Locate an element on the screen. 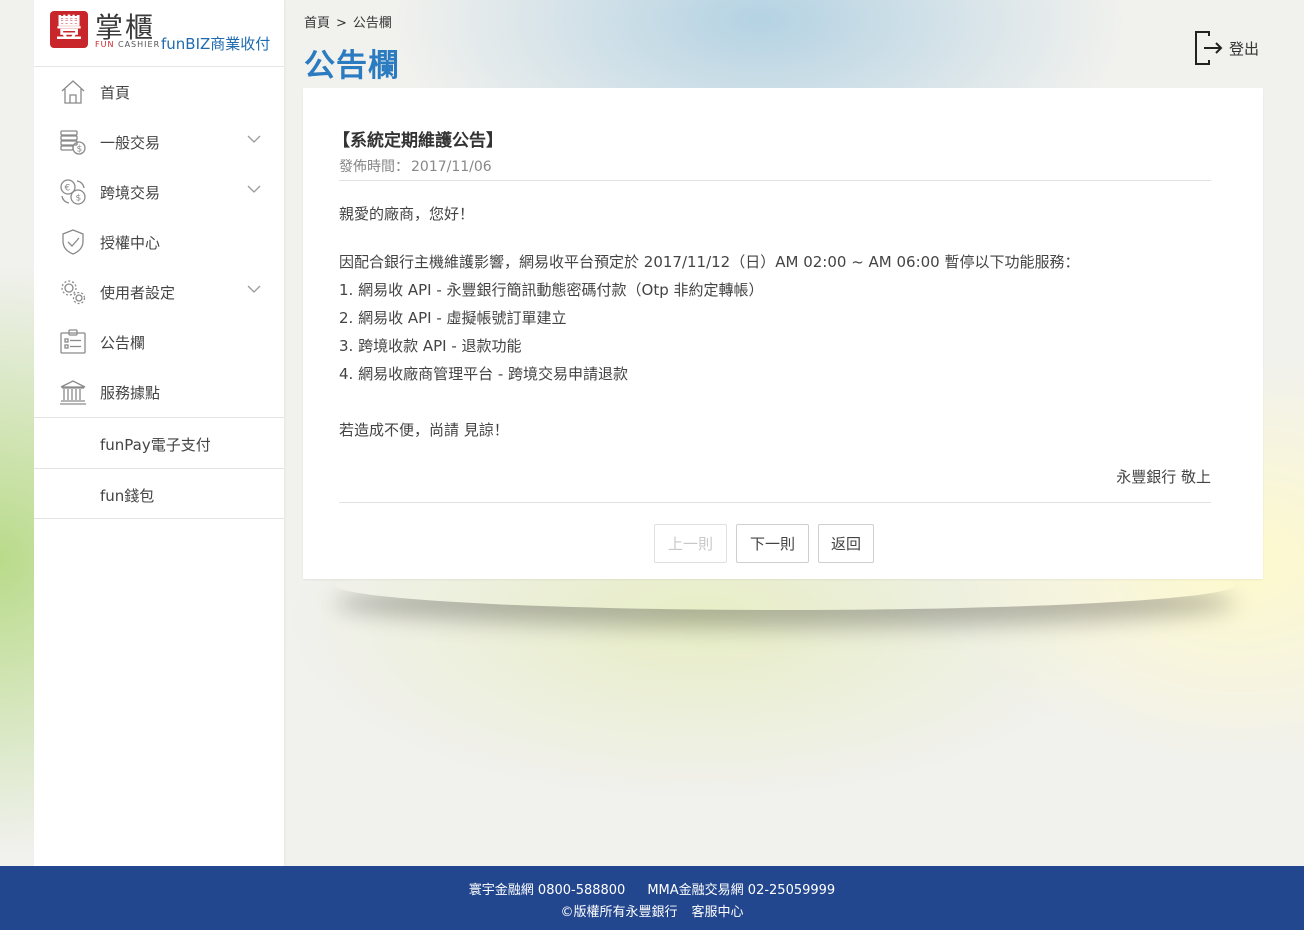 The image size is (1304, 930). back-button: 返回 is located at coordinates (846, 543).